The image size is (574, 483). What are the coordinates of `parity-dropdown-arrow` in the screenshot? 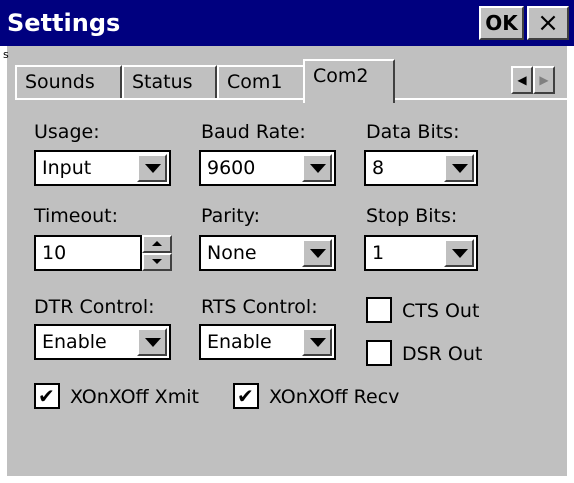 It's located at (317, 253).